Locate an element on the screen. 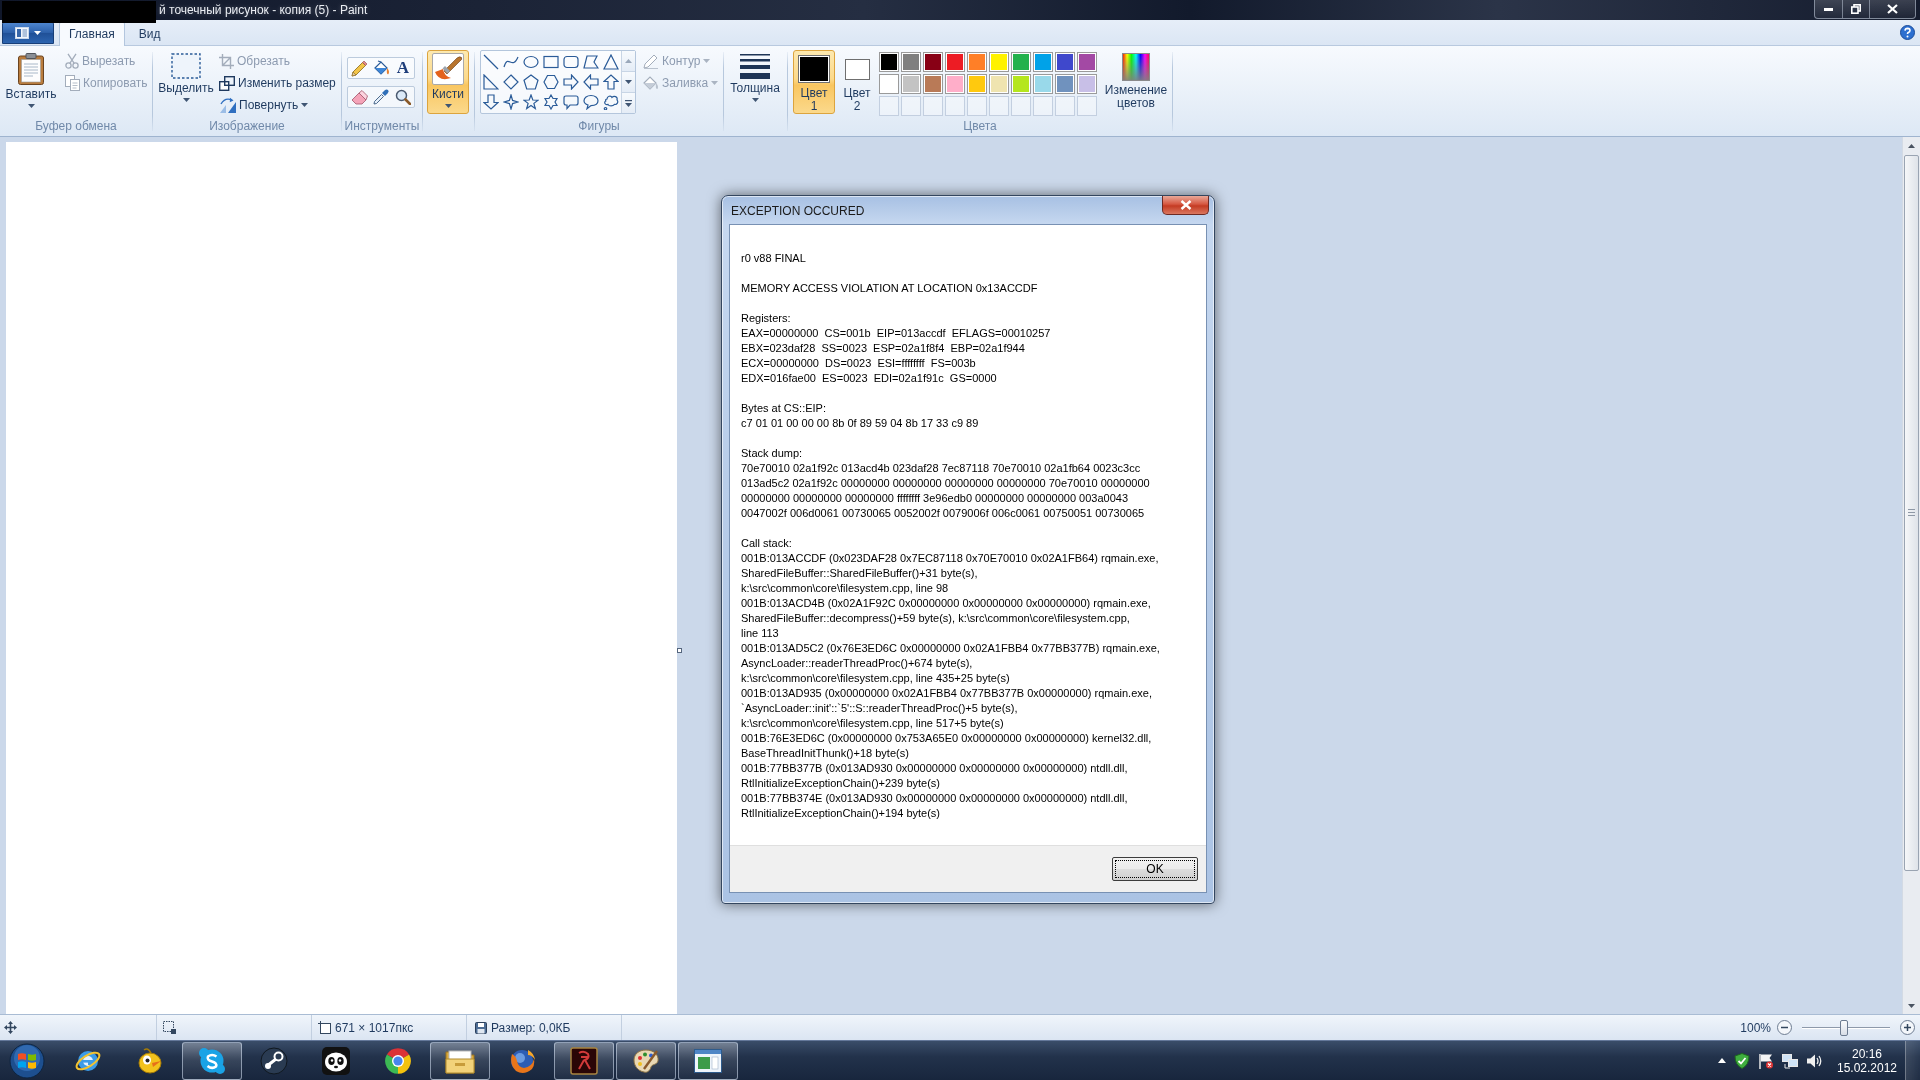 This screenshot has width=1920, height=1080. rotate-button: Повернуть is located at coordinates (277, 105).